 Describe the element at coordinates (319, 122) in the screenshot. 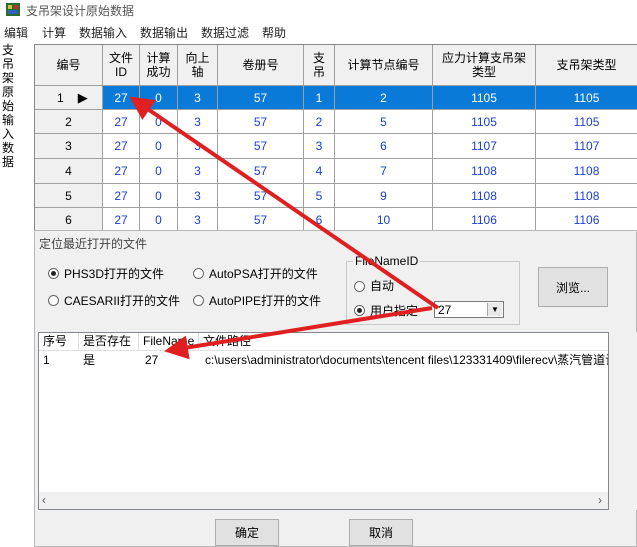

I see `cell-support: 2` at that location.